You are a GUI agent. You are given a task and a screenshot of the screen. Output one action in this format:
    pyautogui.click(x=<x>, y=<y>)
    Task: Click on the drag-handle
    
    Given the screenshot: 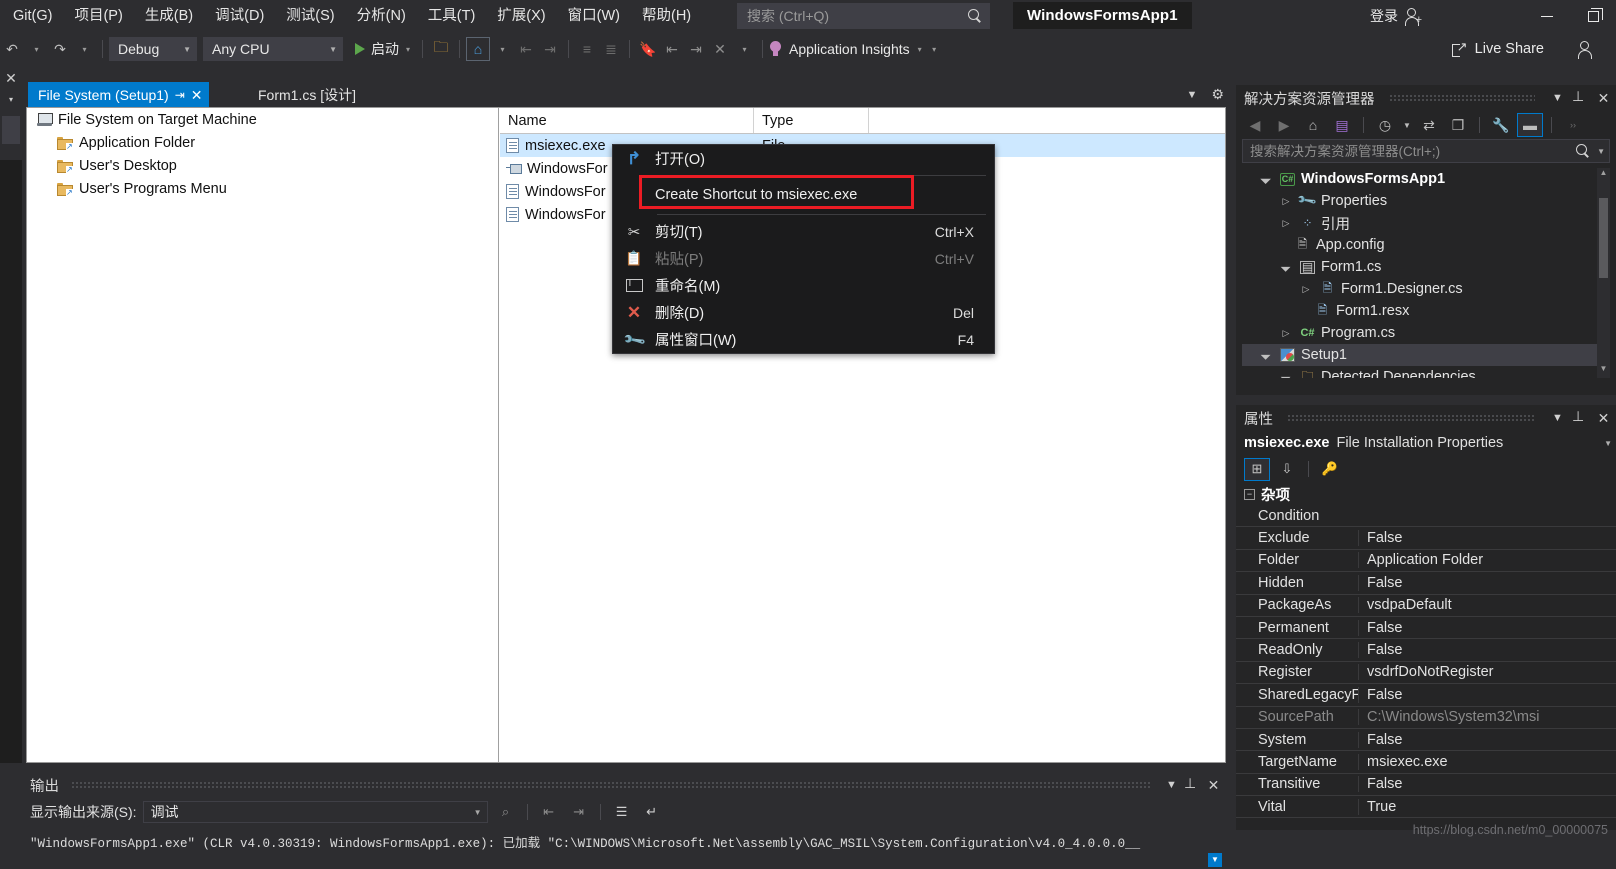 What is the action you would take?
    pyautogui.click(x=1461, y=98)
    